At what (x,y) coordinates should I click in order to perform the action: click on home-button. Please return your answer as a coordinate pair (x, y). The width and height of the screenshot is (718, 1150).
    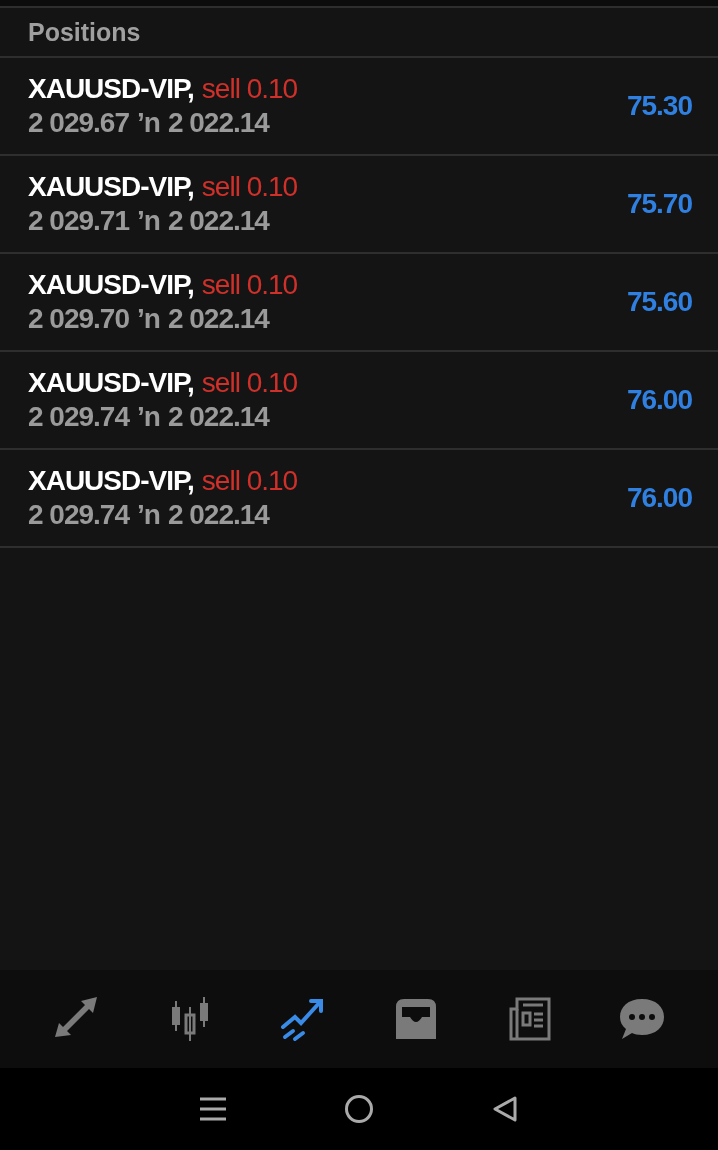
    Looking at the image, I should click on (359, 1109).